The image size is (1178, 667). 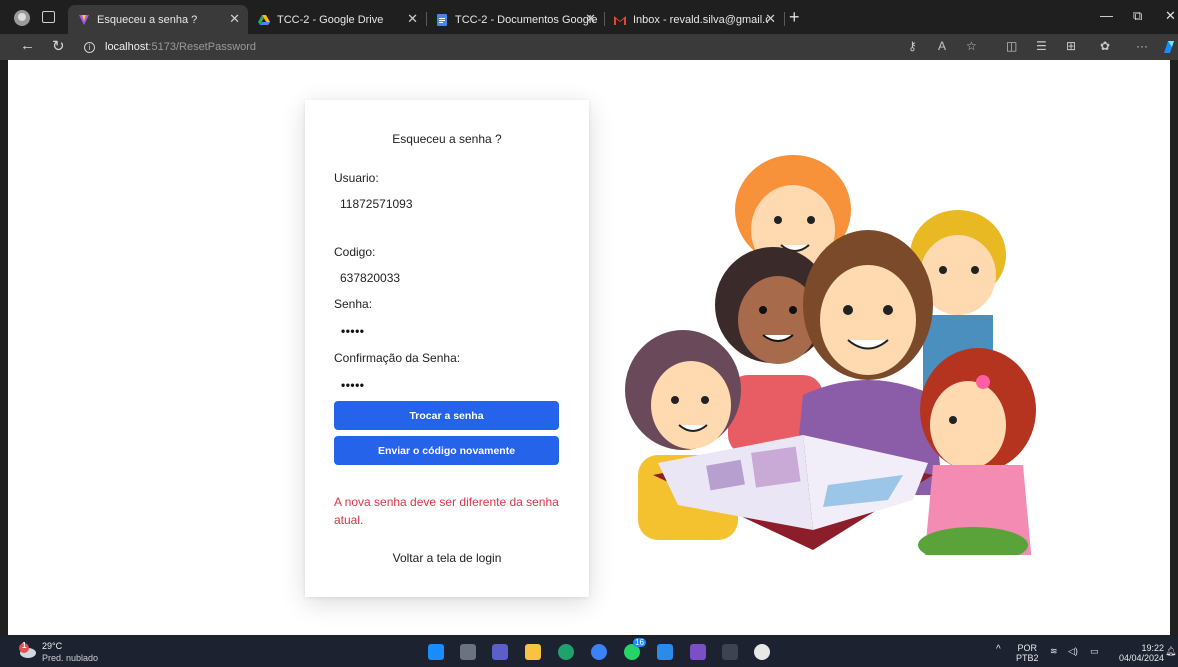 What do you see at coordinates (22, 18) in the screenshot?
I see `profile-avatar-icon` at bounding box center [22, 18].